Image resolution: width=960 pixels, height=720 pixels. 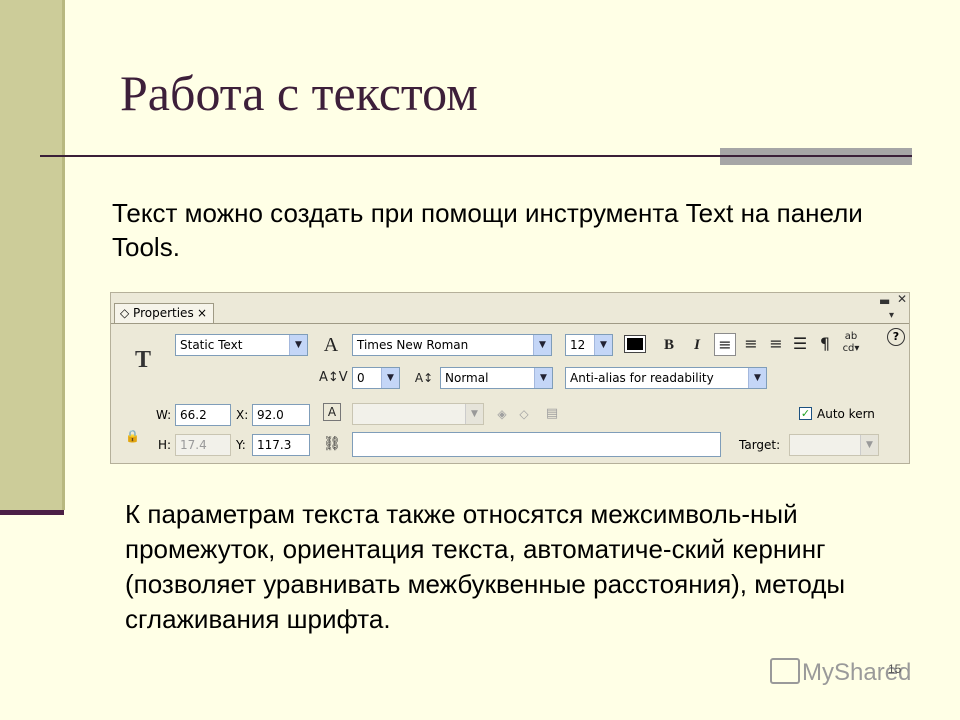 I want to click on font-family-select: Times New Roman ▼, so click(x=452, y=345).